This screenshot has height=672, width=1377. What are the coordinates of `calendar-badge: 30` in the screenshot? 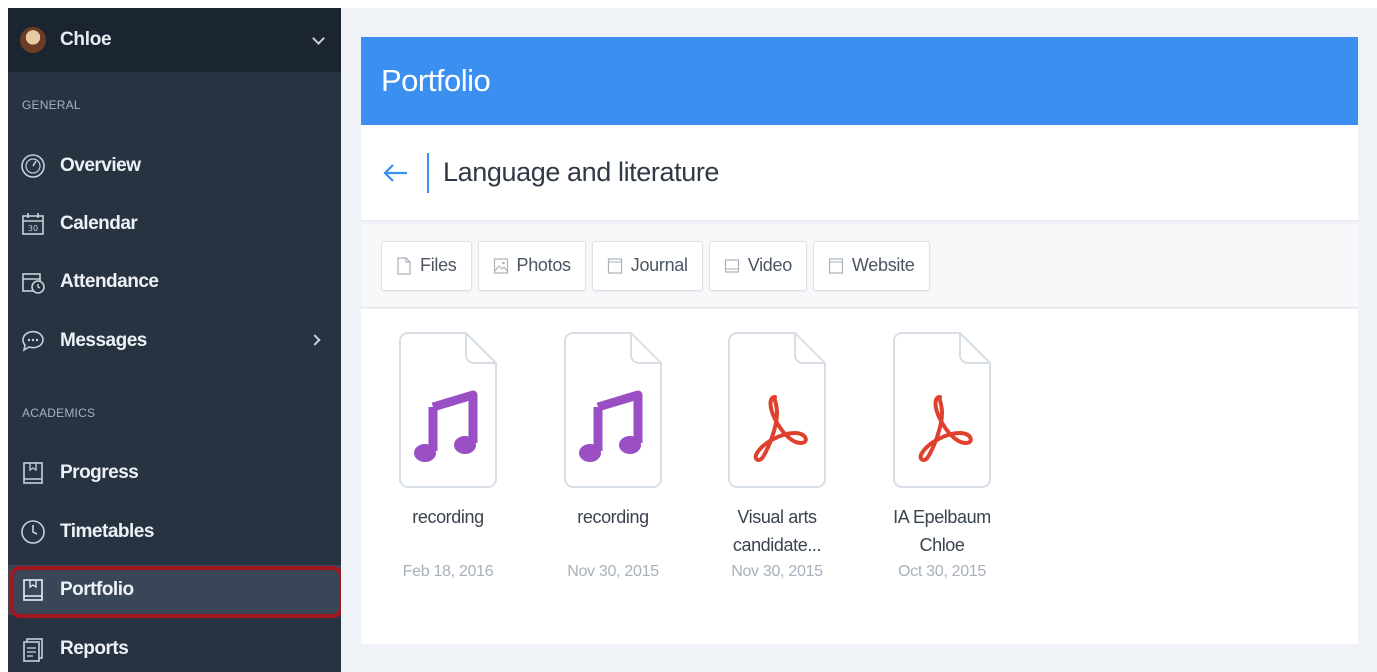 It's located at (33, 228).